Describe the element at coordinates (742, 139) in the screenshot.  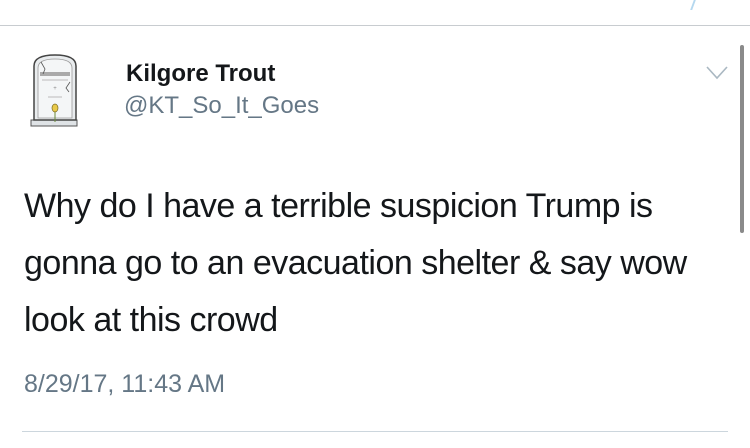
I see `scrollbar` at that location.